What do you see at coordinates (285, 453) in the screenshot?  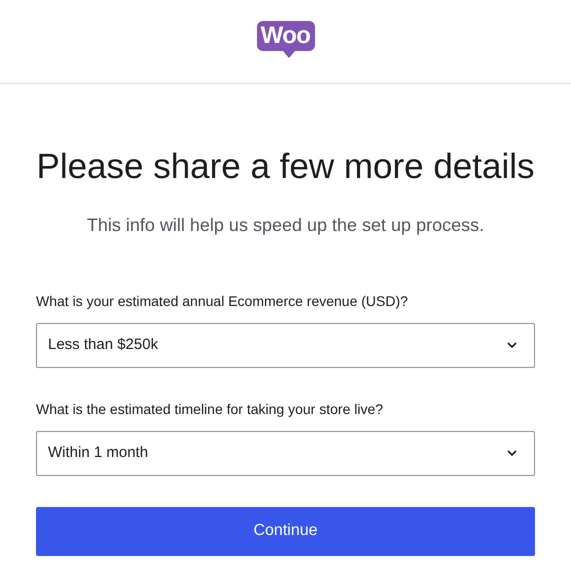 I see `dropdown: Within 1 month` at bounding box center [285, 453].